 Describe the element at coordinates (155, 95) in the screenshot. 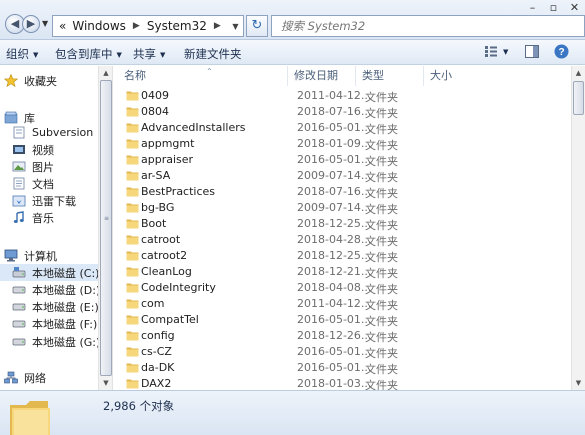

I see `file-name: 0409` at that location.